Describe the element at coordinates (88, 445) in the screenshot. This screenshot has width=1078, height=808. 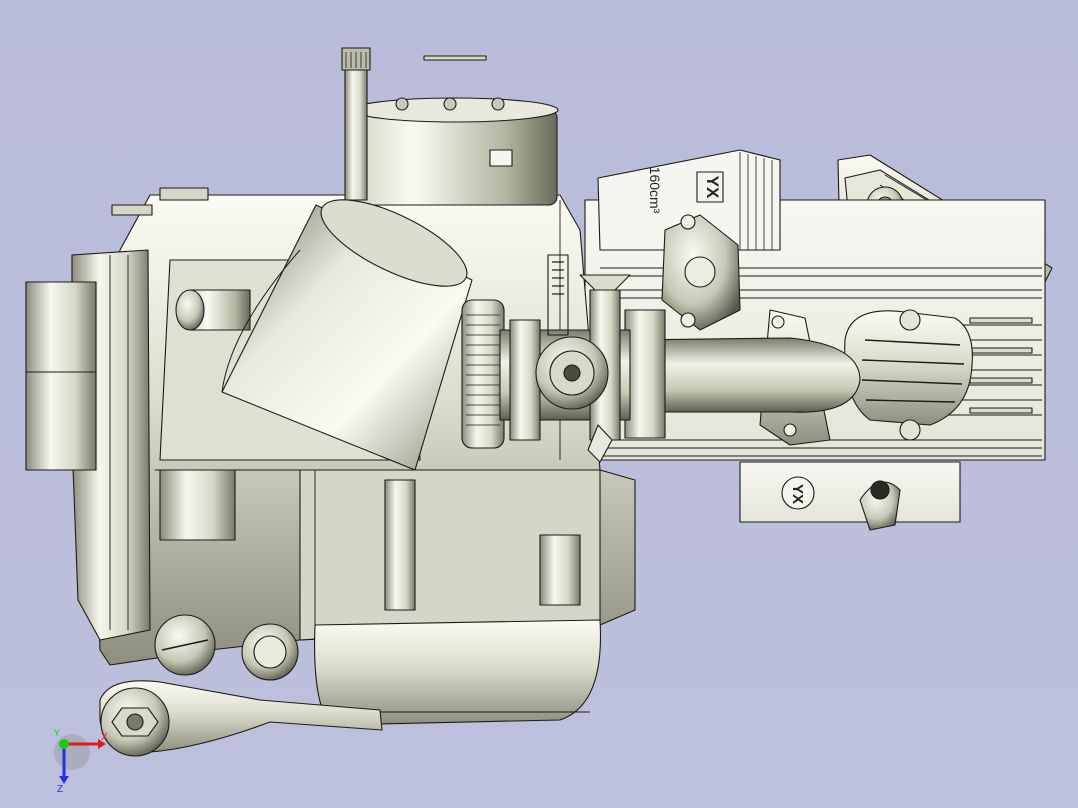
I see `flywheel-cover` at that location.